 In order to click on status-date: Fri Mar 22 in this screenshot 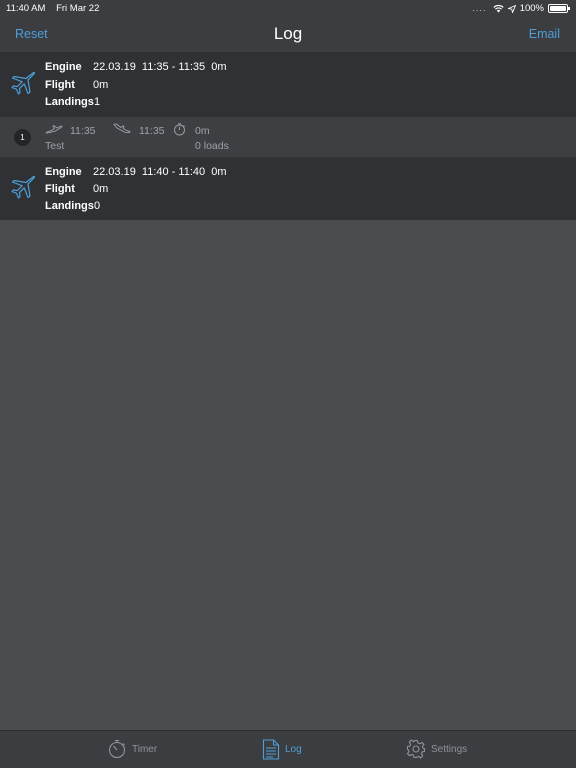, I will do `click(78, 8)`.